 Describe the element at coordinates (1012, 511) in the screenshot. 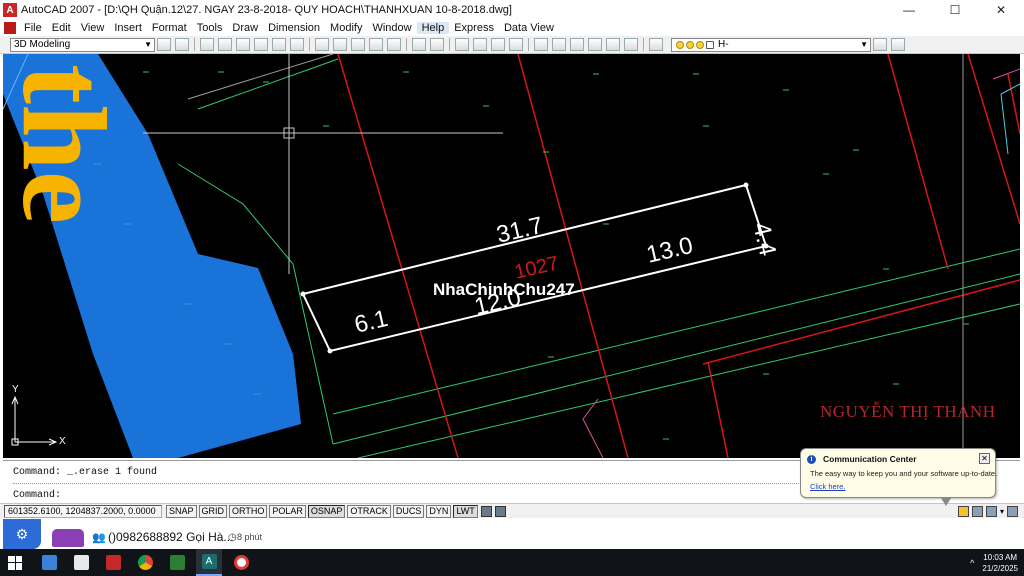

I see `clean-screen-icon` at that location.